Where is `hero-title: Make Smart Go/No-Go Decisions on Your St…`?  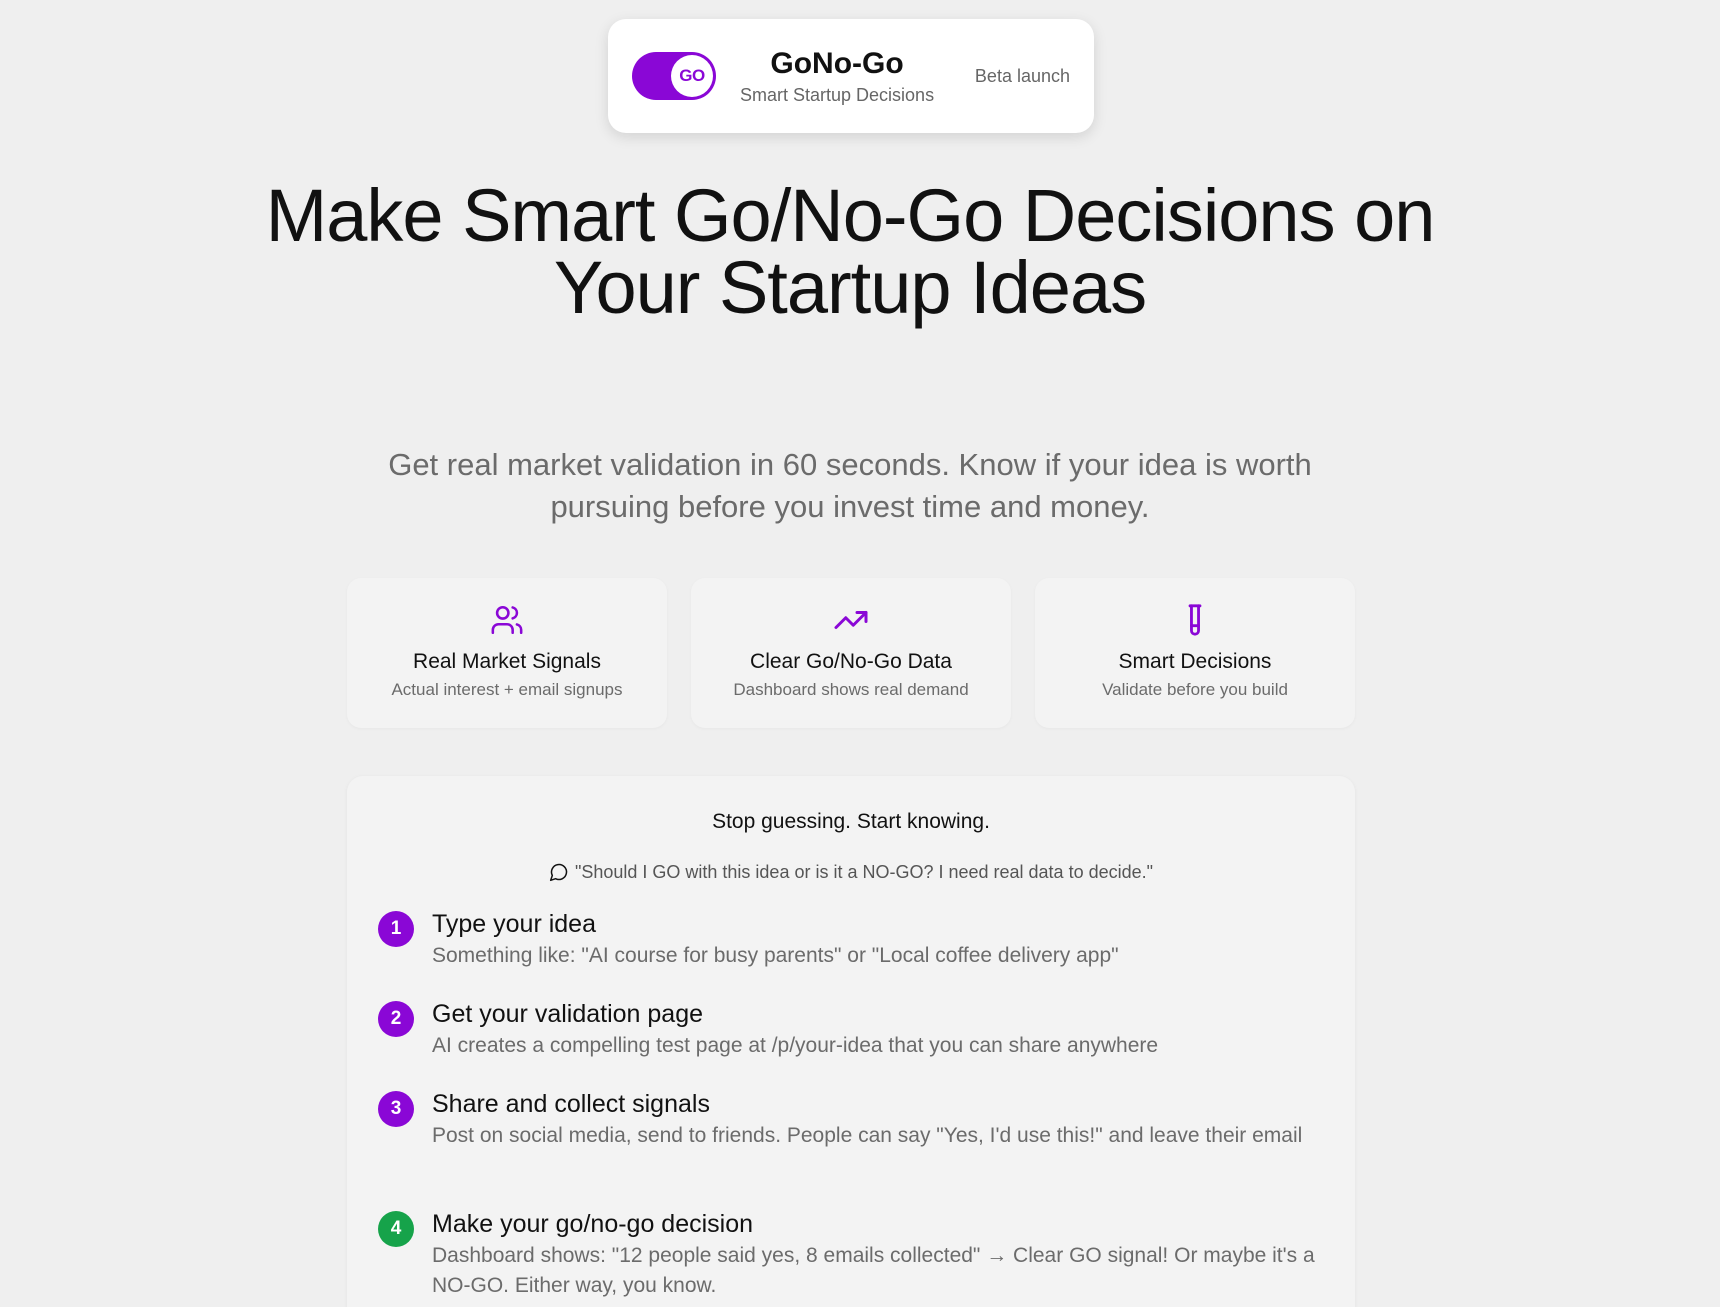 hero-title: Make Smart Go/No-Go Decisions on Your St… is located at coordinates (850, 251).